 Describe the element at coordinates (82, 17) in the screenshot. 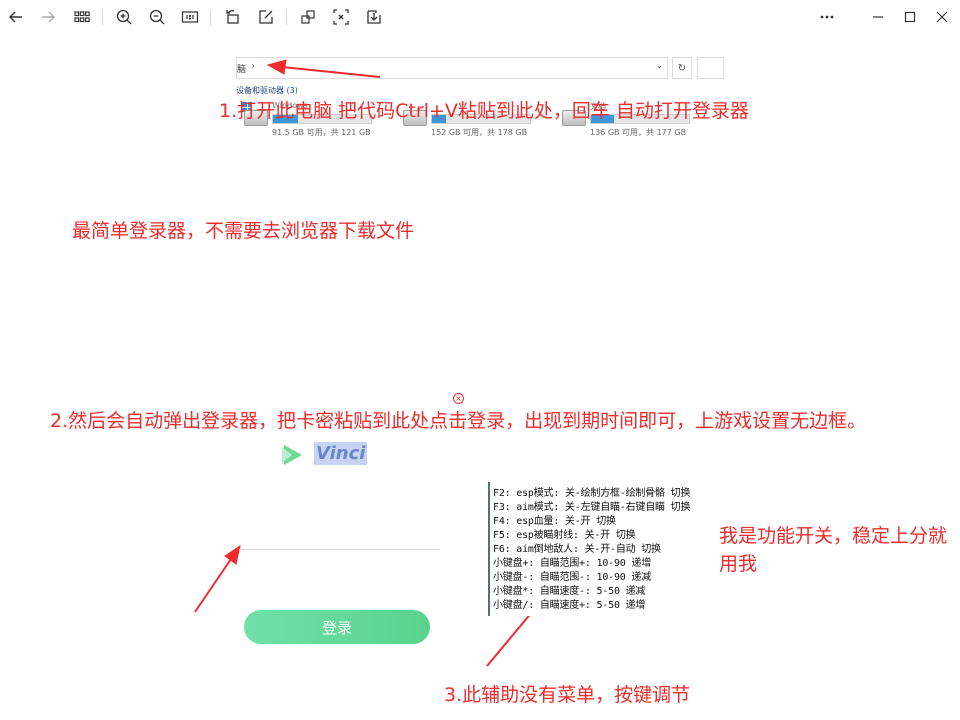

I see `grid-view-icon` at that location.